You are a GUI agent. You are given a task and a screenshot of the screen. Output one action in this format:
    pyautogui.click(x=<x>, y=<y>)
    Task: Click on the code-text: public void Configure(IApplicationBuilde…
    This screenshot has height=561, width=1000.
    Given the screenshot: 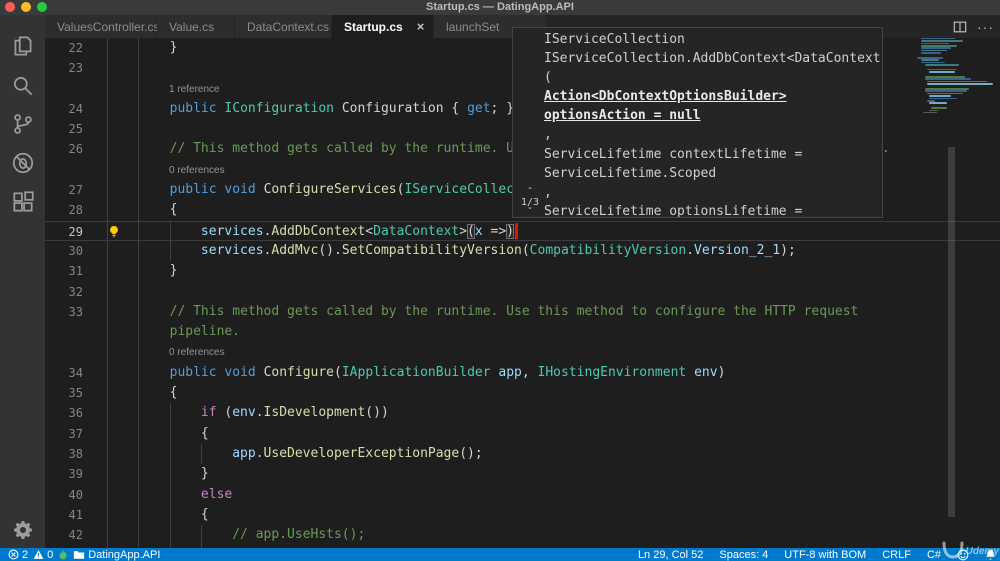 What is the action you would take?
    pyautogui.click(x=447, y=372)
    